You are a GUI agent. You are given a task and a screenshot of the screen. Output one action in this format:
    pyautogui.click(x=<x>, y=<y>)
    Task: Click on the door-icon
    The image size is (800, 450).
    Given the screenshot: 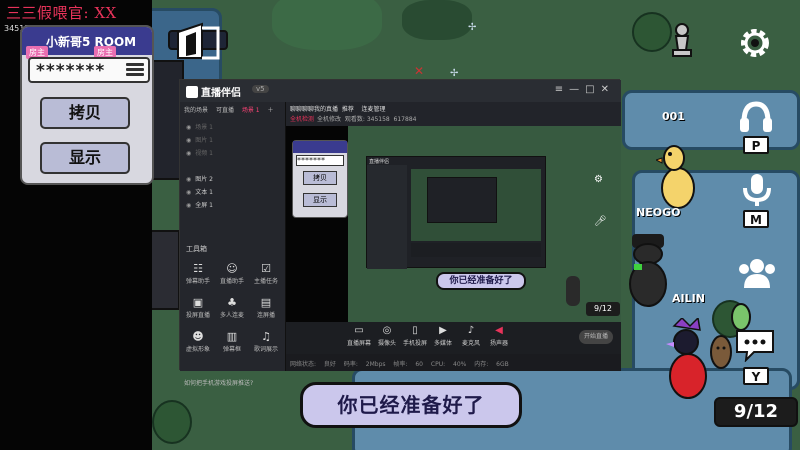 What is the action you would take?
    pyautogui.click(x=199, y=42)
    